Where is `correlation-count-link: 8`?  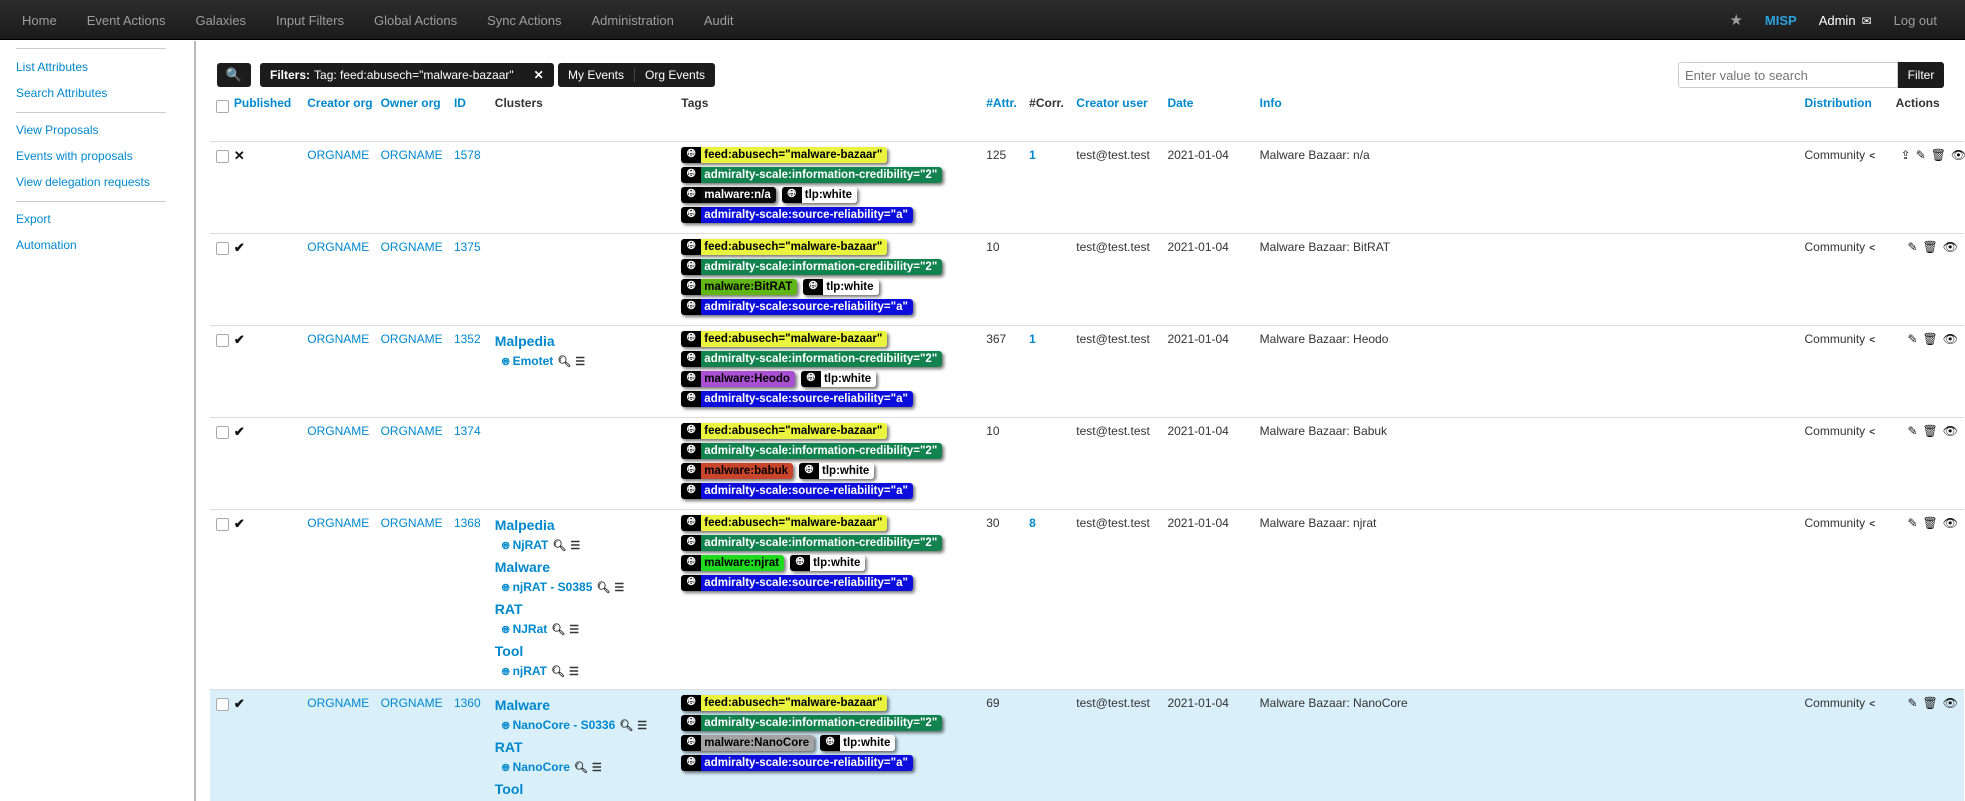
correlation-count-link: 8 is located at coordinates (1032, 523).